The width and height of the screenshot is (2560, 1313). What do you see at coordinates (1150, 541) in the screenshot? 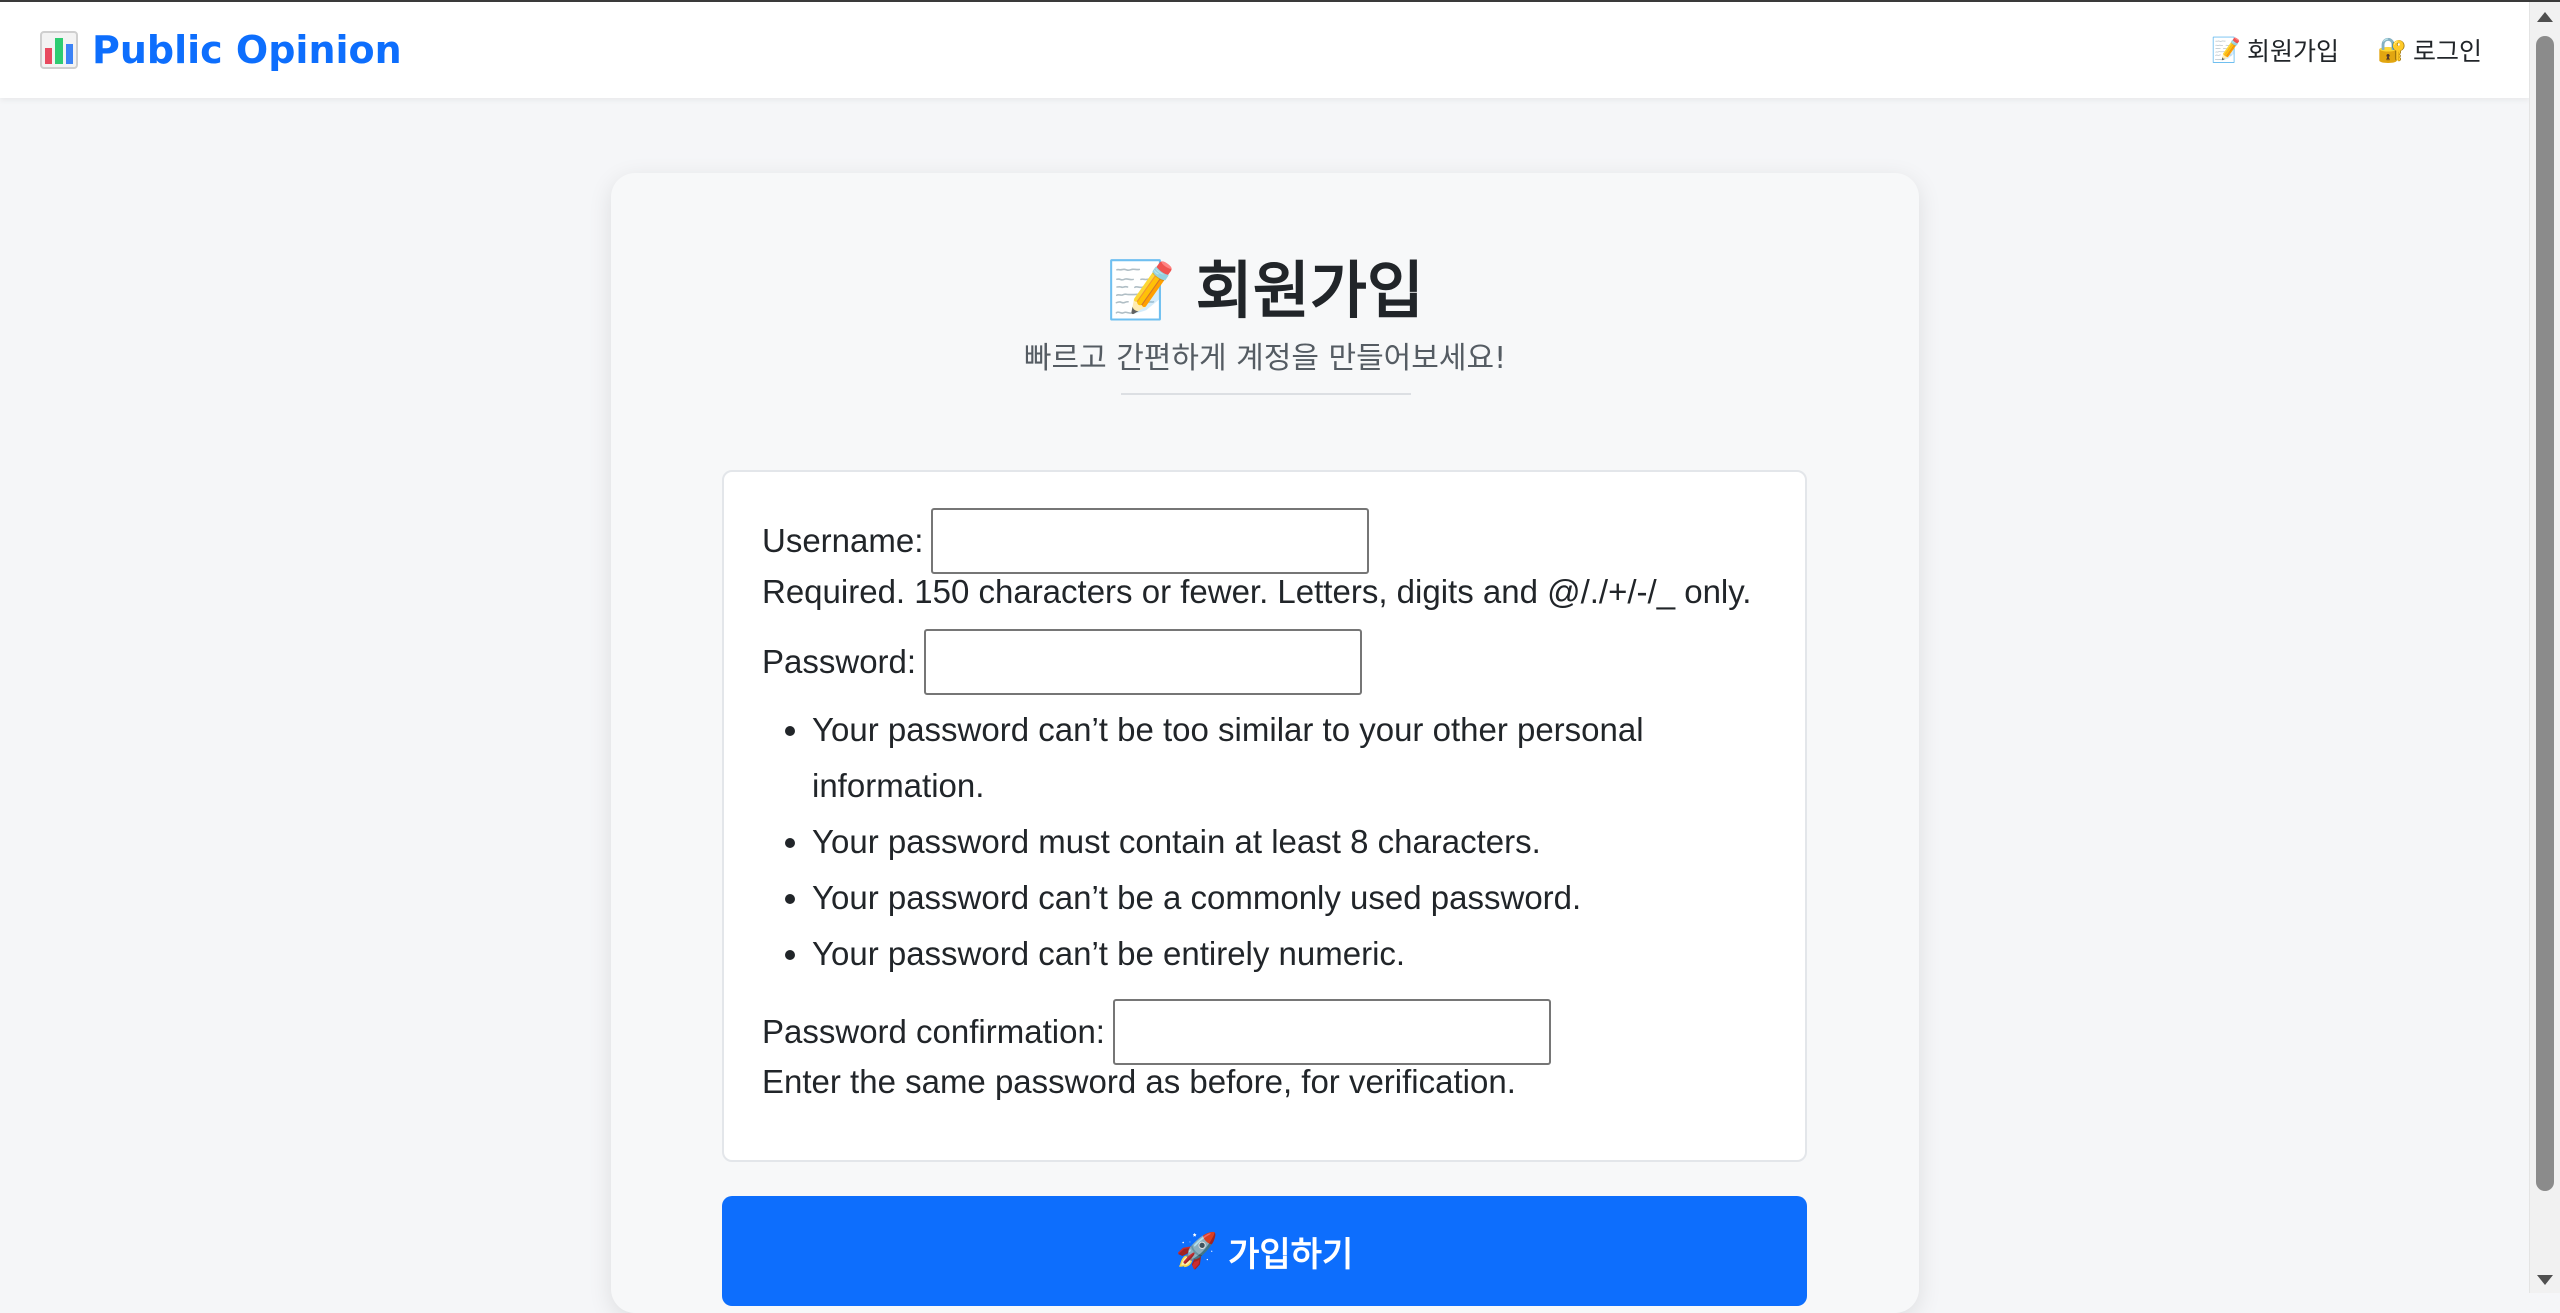
I see `username-input` at bounding box center [1150, 541].